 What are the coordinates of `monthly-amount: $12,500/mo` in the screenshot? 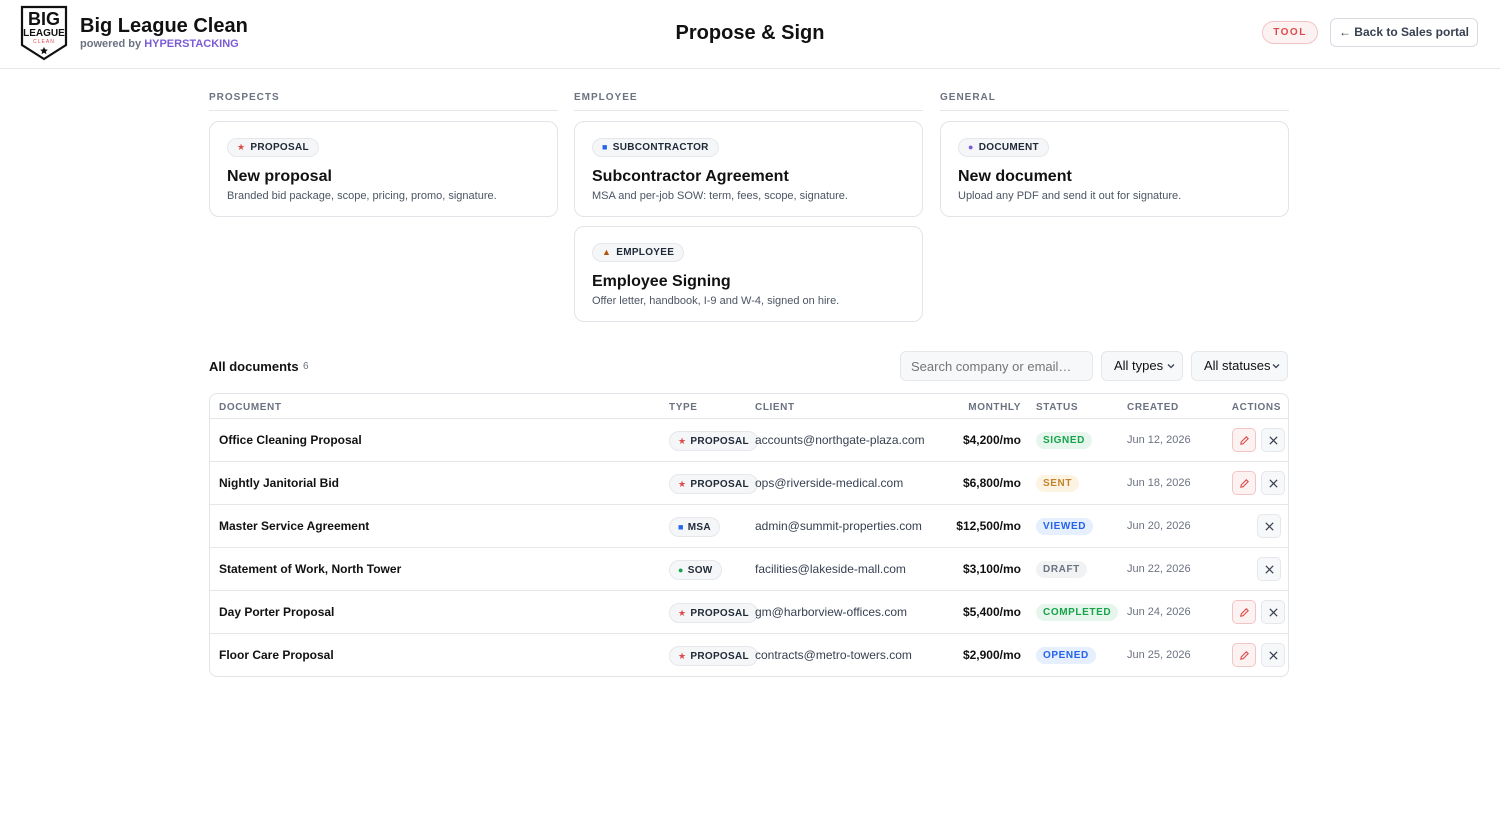 It's located at (988, 526).